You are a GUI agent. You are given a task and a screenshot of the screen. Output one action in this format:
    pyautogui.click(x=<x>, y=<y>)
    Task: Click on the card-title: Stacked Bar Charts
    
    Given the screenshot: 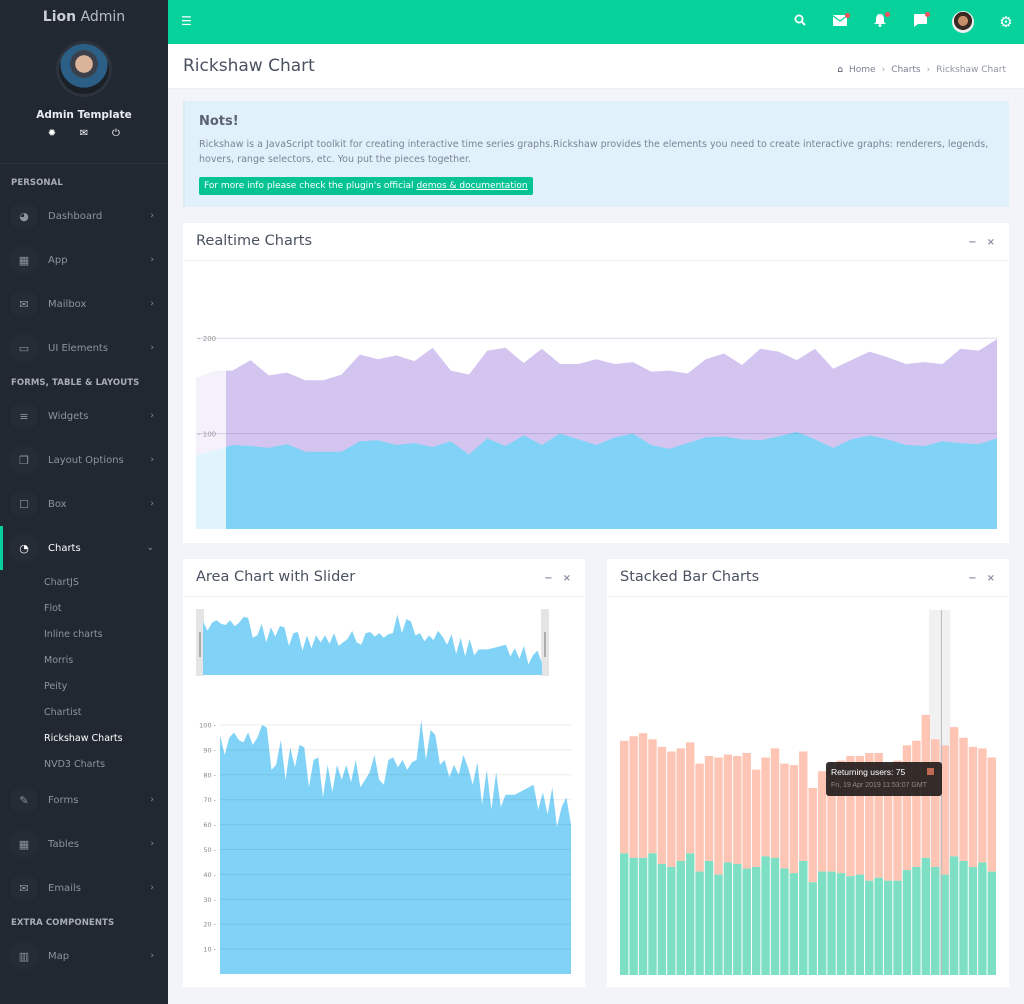 What is the action you would take?
    pyautogui.click(x=690, y=577)
    